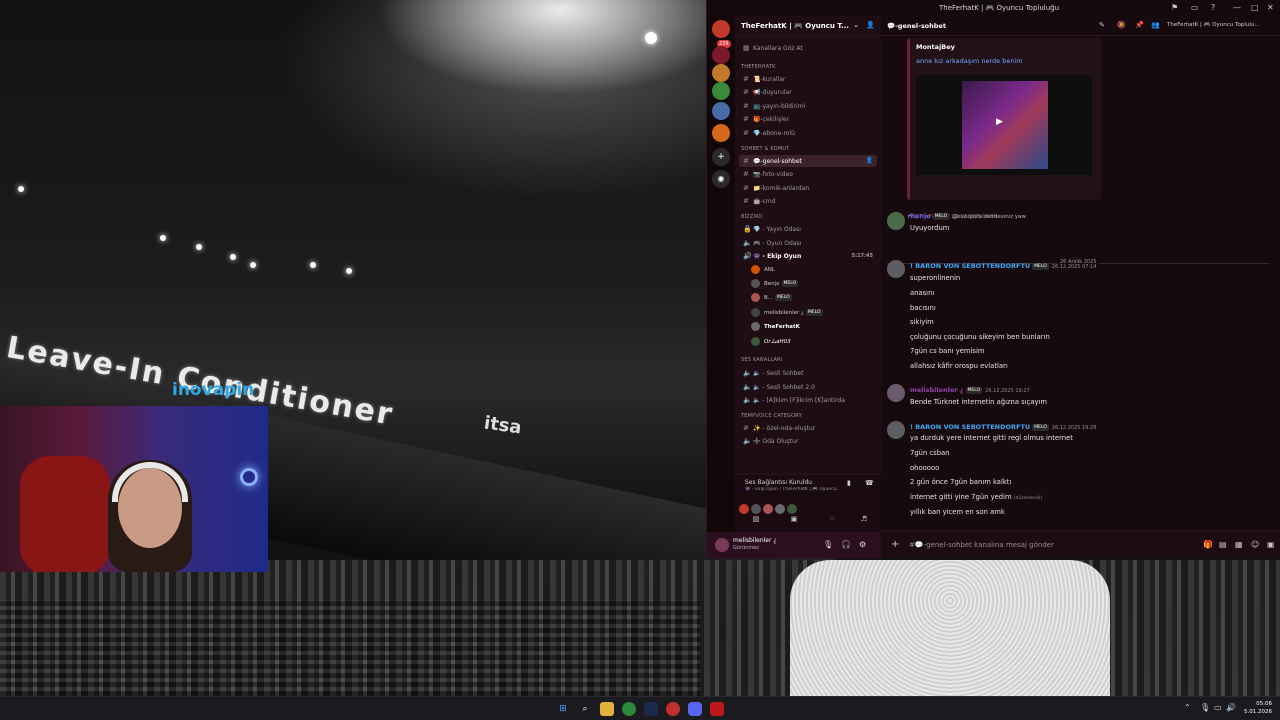 The height and width of the screenshot is (720, 1280). I want to click on embed-author: MontajBey, so click(935, 47).